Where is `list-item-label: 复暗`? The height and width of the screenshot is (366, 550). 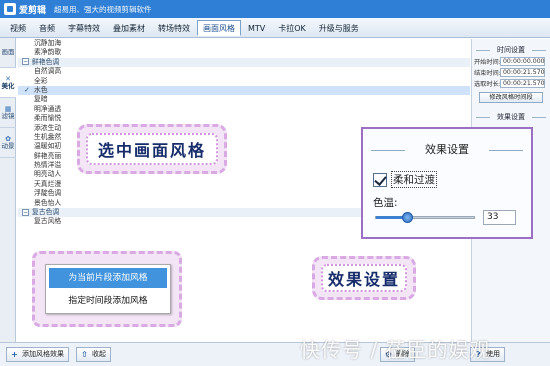 list-item-label: 复暗 is located at coordinates (41, 99).